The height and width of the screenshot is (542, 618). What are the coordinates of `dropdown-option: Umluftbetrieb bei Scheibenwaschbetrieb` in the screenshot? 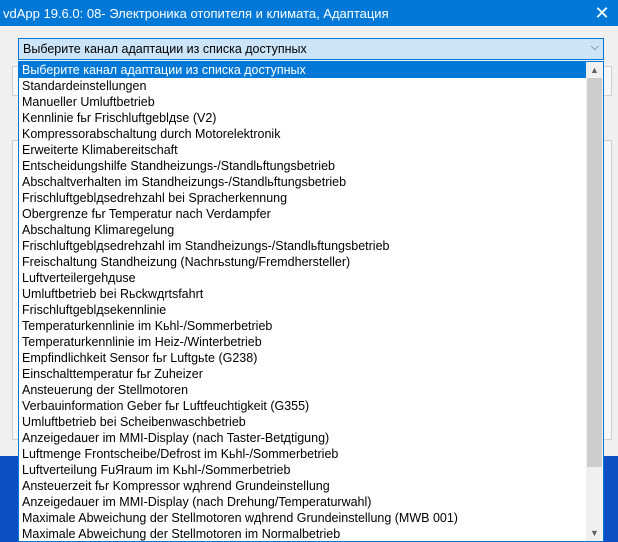 It's located at (302, 422).